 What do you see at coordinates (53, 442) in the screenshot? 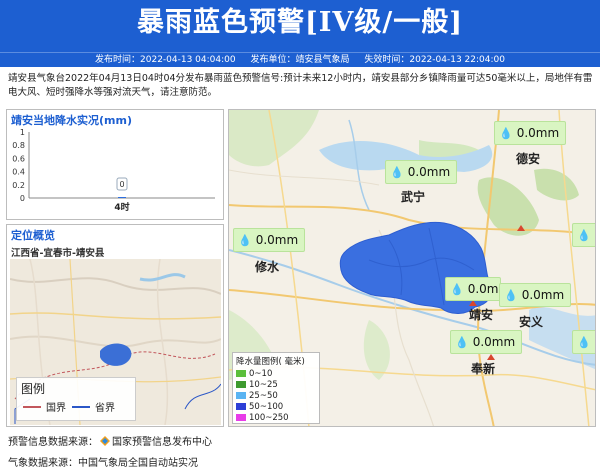
I see `warning-source-label: 预警信息数据来源：` at bounding box center [53, 442].